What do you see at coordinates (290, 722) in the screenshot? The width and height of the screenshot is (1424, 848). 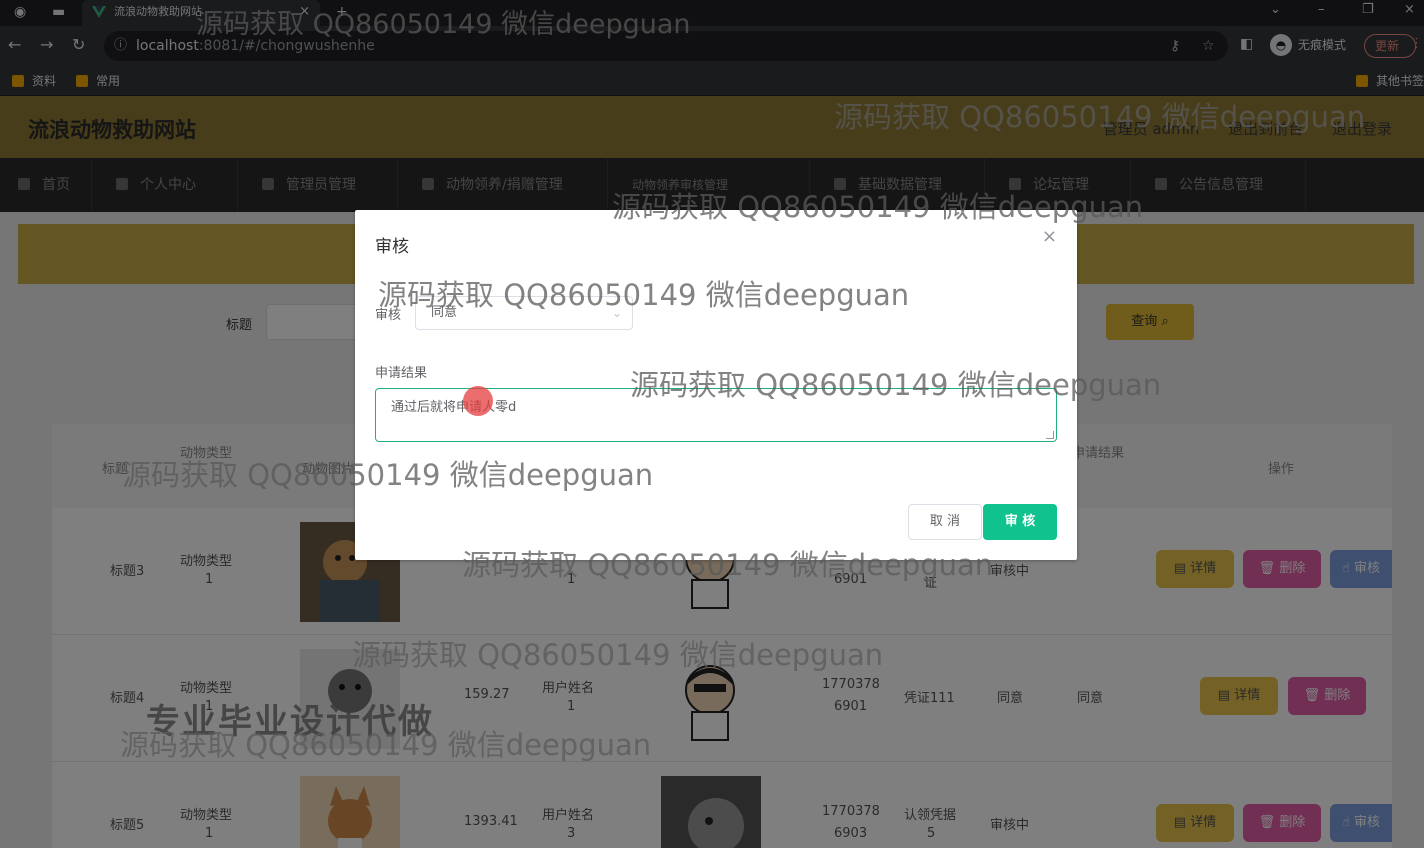 I see `watermark-banner: 专业毕业设计代做` at bounding box center [290, 722].